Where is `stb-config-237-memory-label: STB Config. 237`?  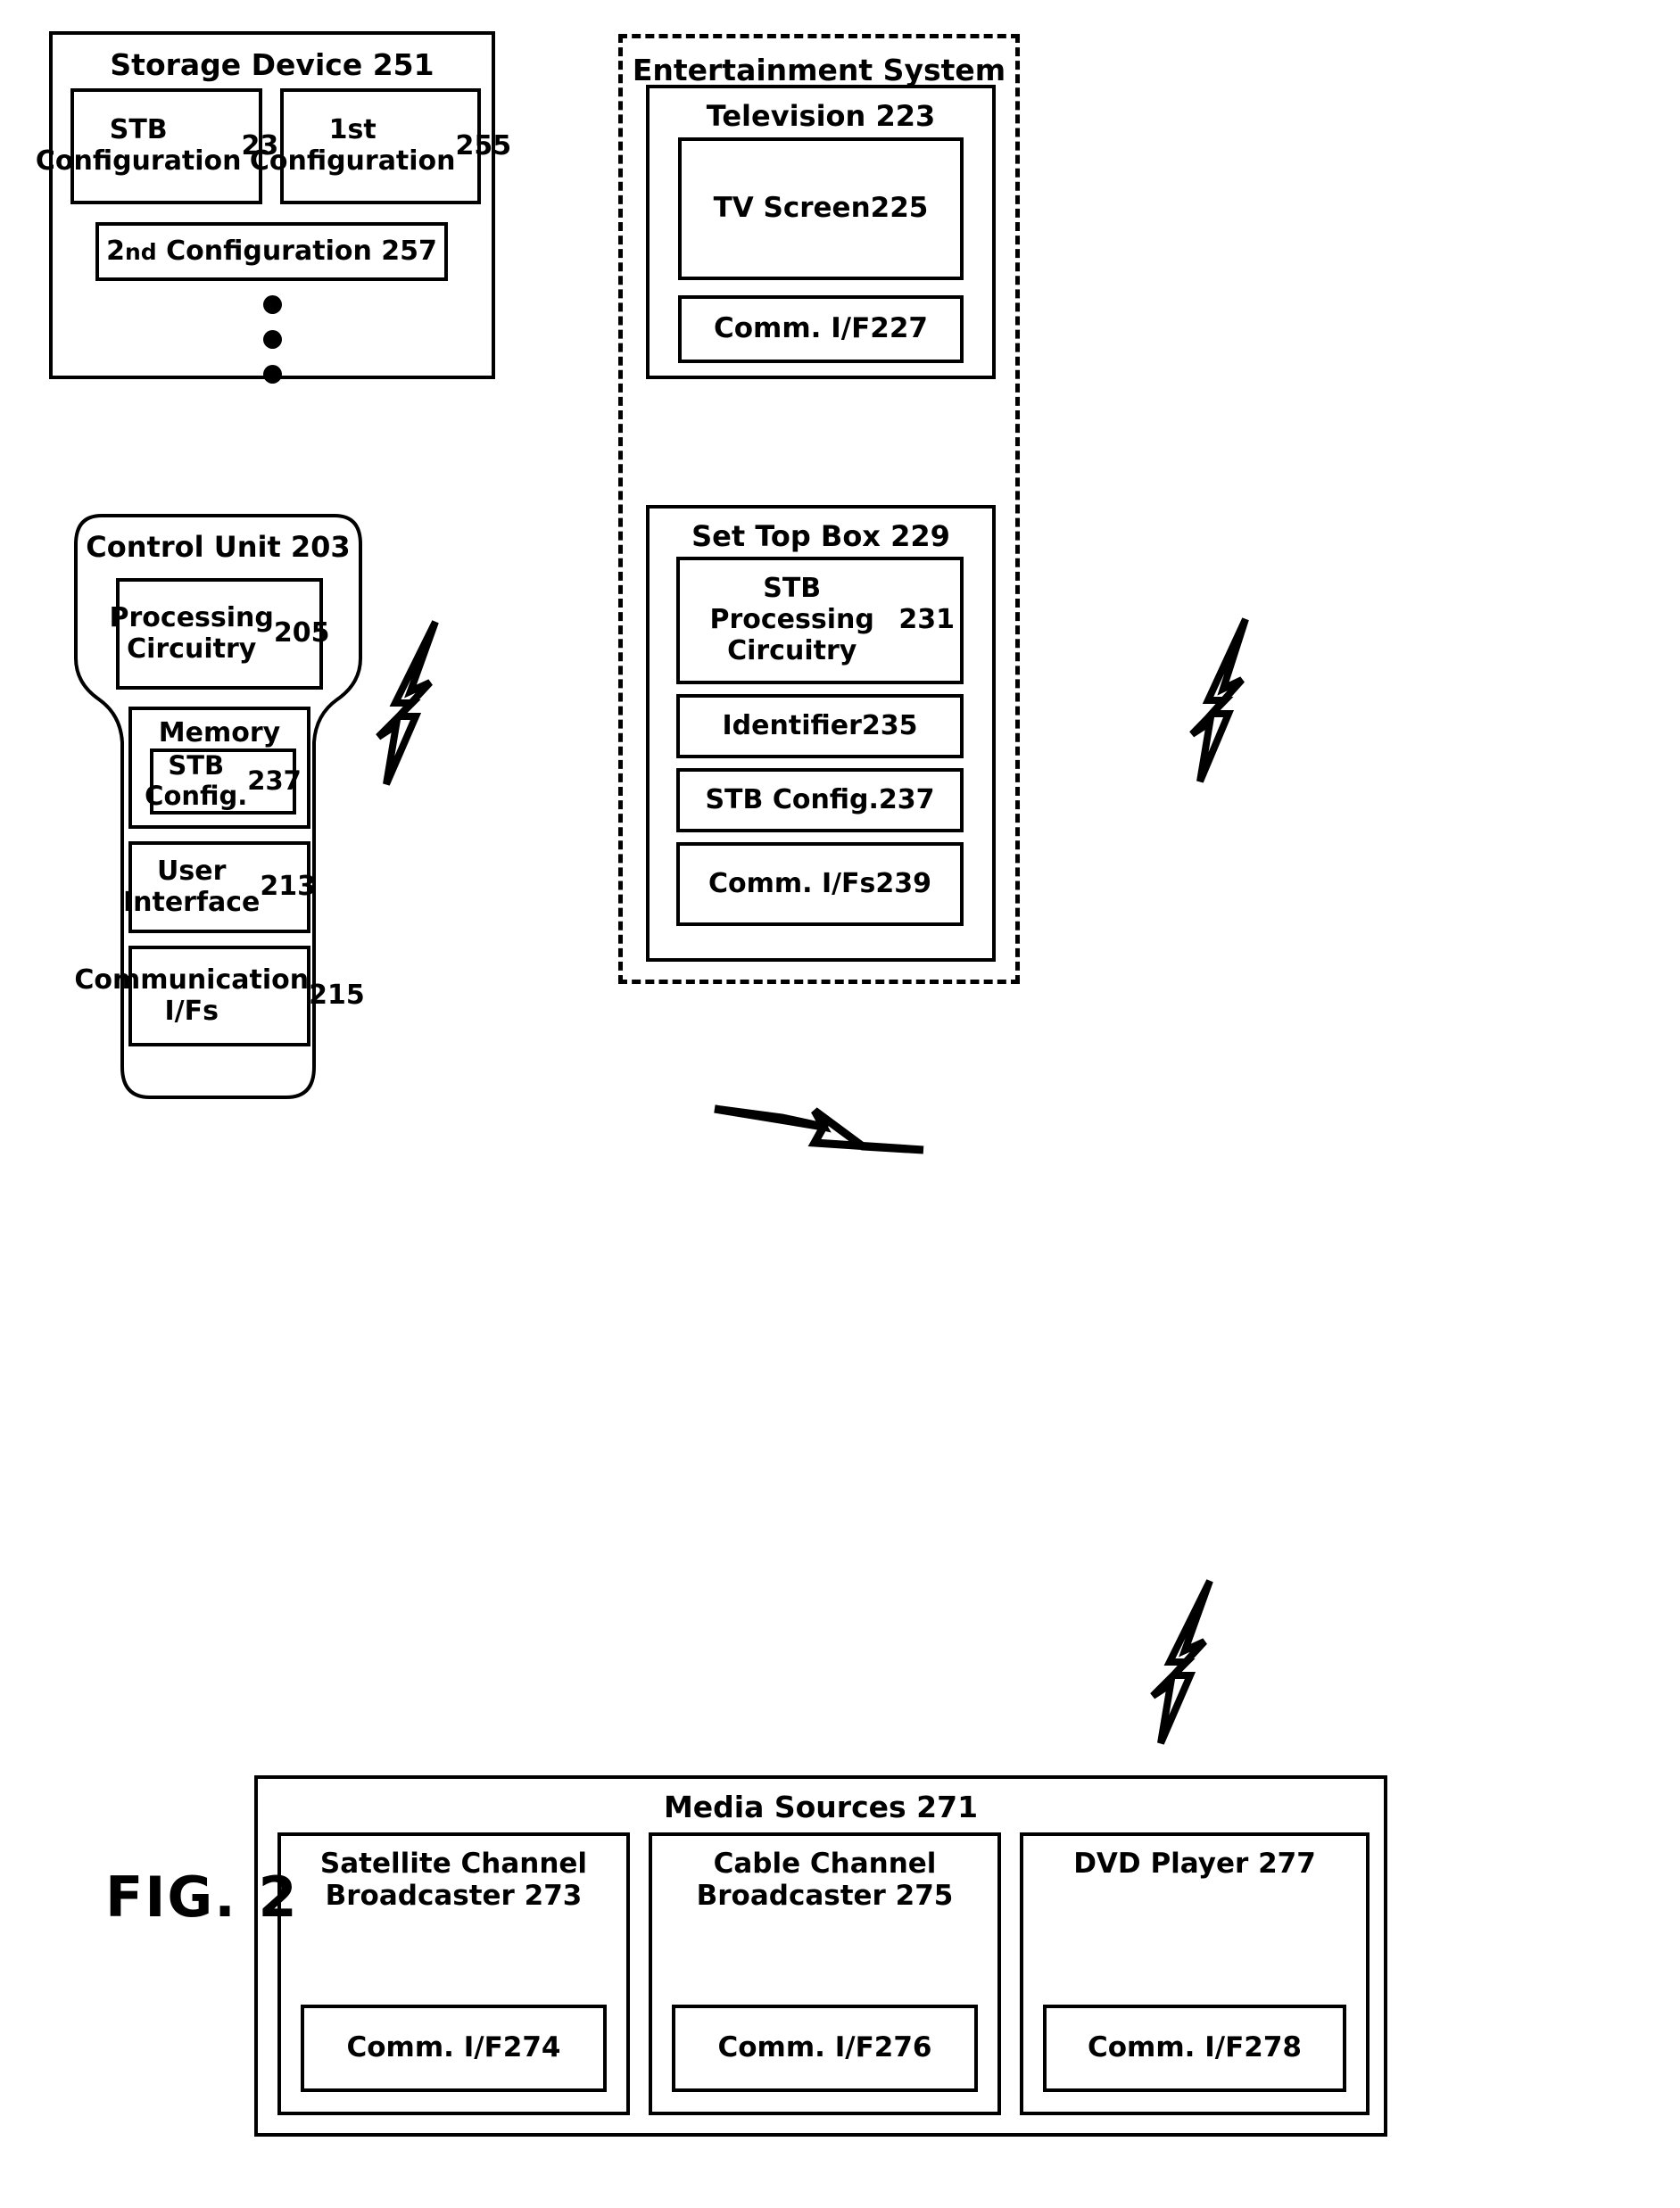
stb-config-237-memory-label: STB Config. 237 is located at coordinates (223, 780).